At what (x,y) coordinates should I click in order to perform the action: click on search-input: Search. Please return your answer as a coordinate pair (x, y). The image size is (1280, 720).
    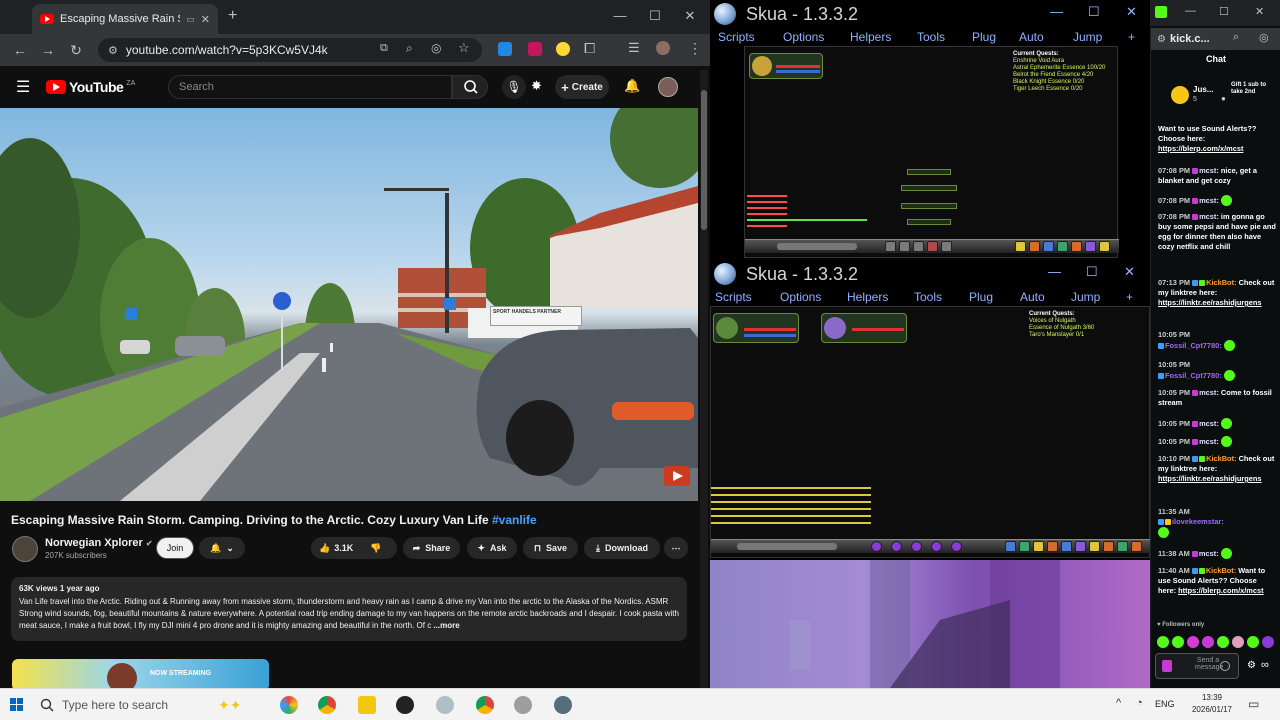
    Looking at the image, I should click on (310, 87).